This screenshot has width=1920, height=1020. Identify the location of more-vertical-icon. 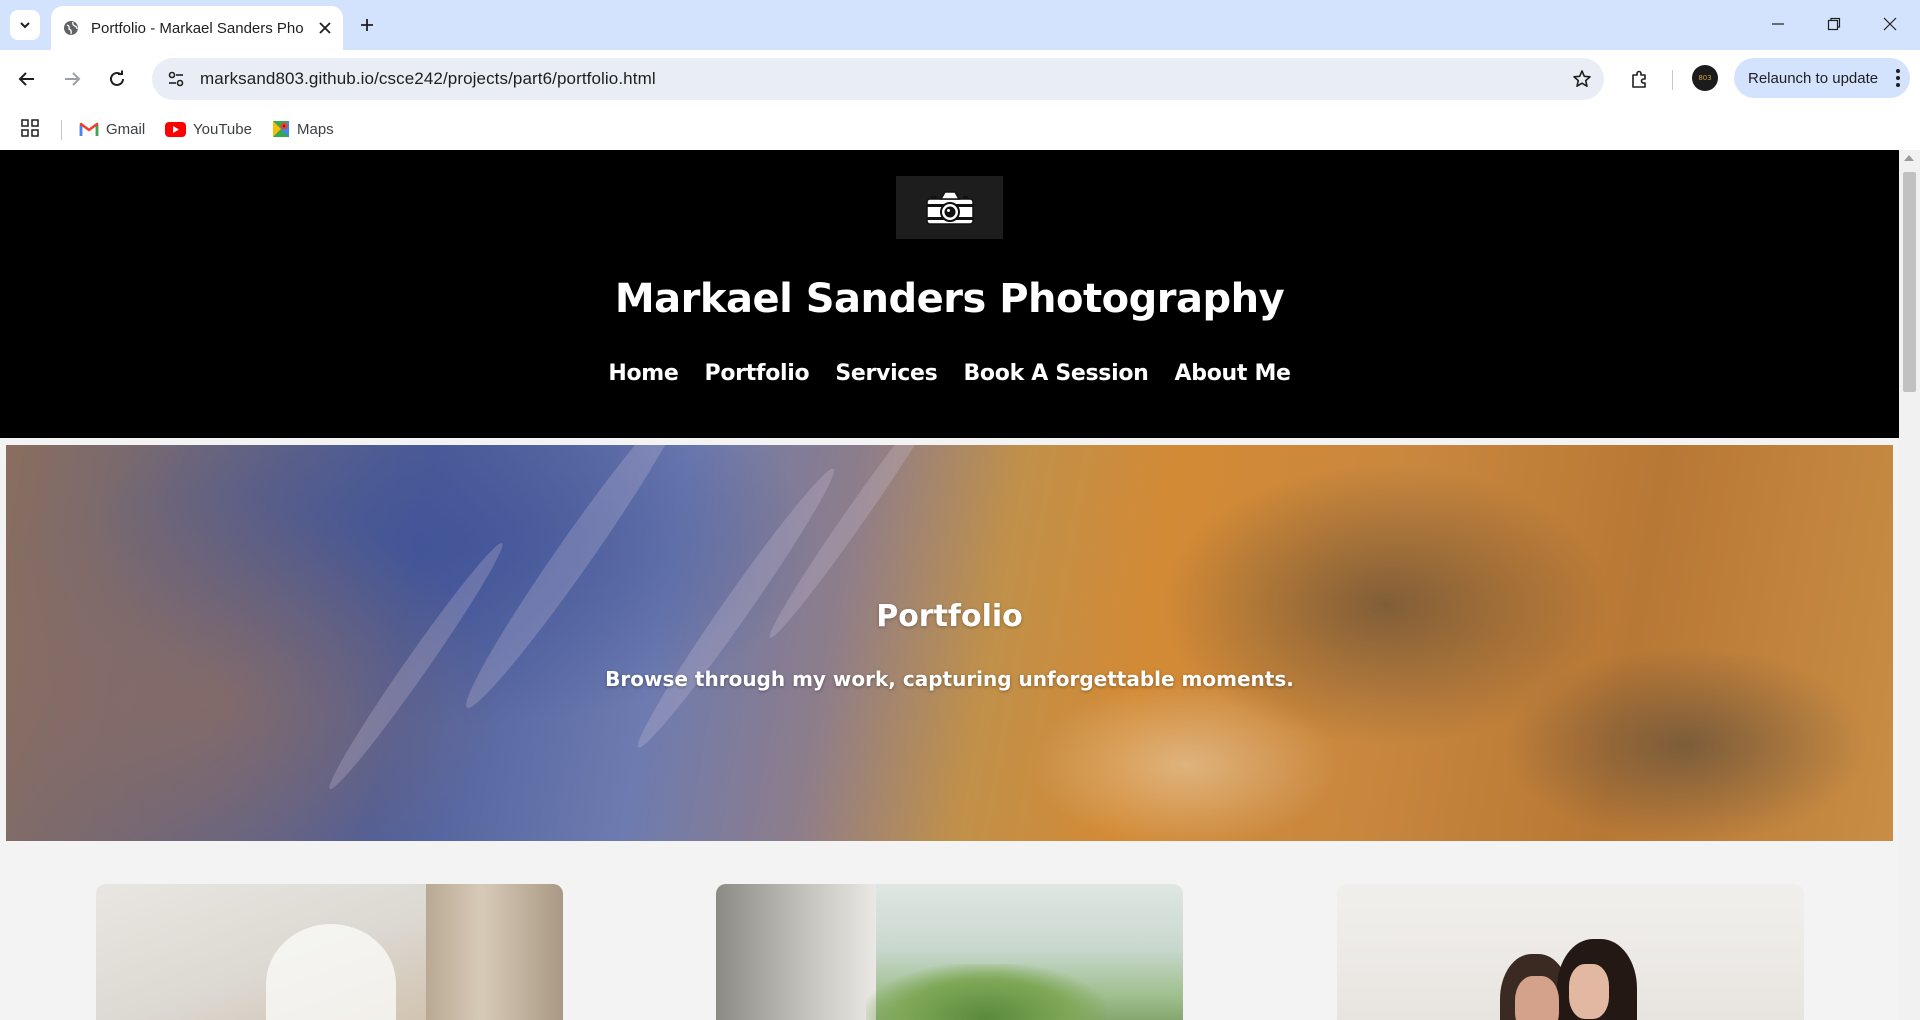
(1898, 78).